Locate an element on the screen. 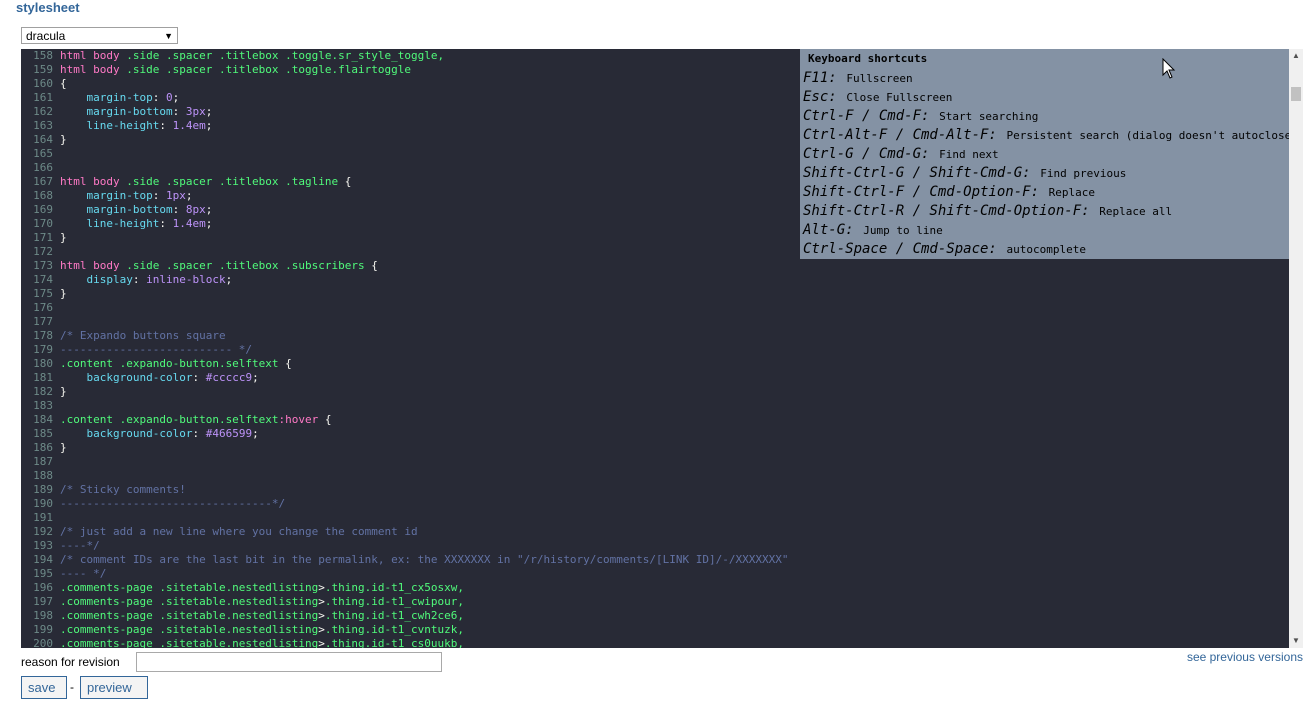 The image size is (1305, 712). line-number: 194 is located at coordinates (43, 559).